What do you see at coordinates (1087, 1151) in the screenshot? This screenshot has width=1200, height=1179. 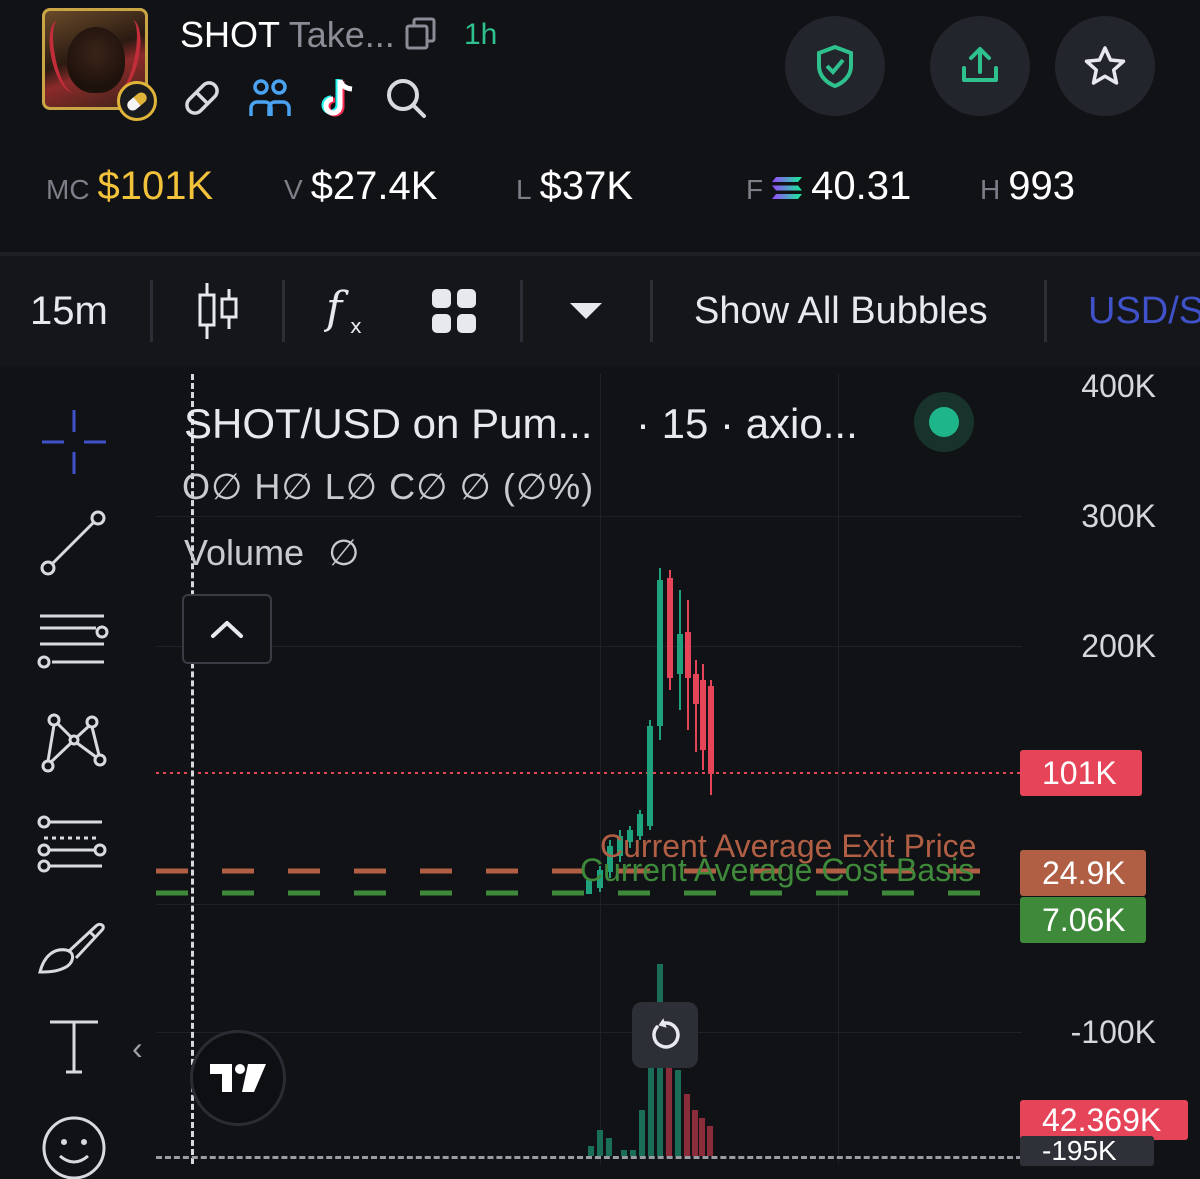 I see `crosshair-price-tag: -195K` at bounding box center [1087, 1151].